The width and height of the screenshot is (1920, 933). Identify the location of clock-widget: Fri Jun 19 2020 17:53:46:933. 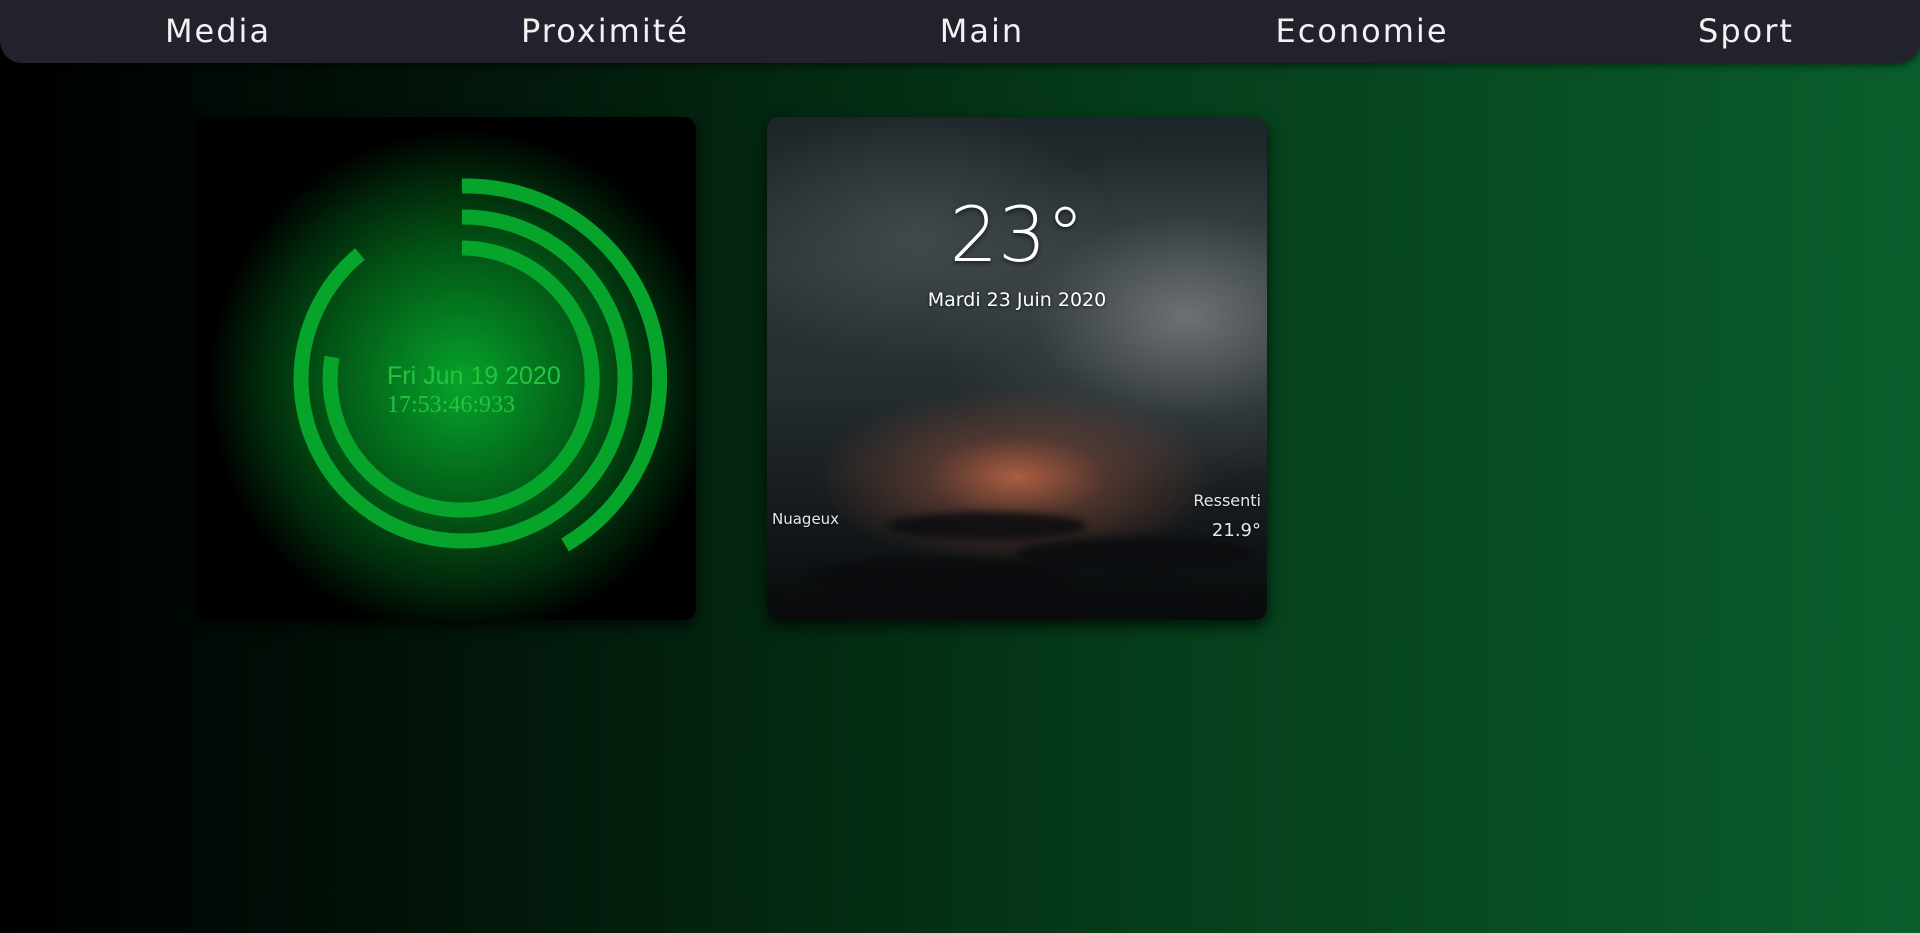
(446, 368).